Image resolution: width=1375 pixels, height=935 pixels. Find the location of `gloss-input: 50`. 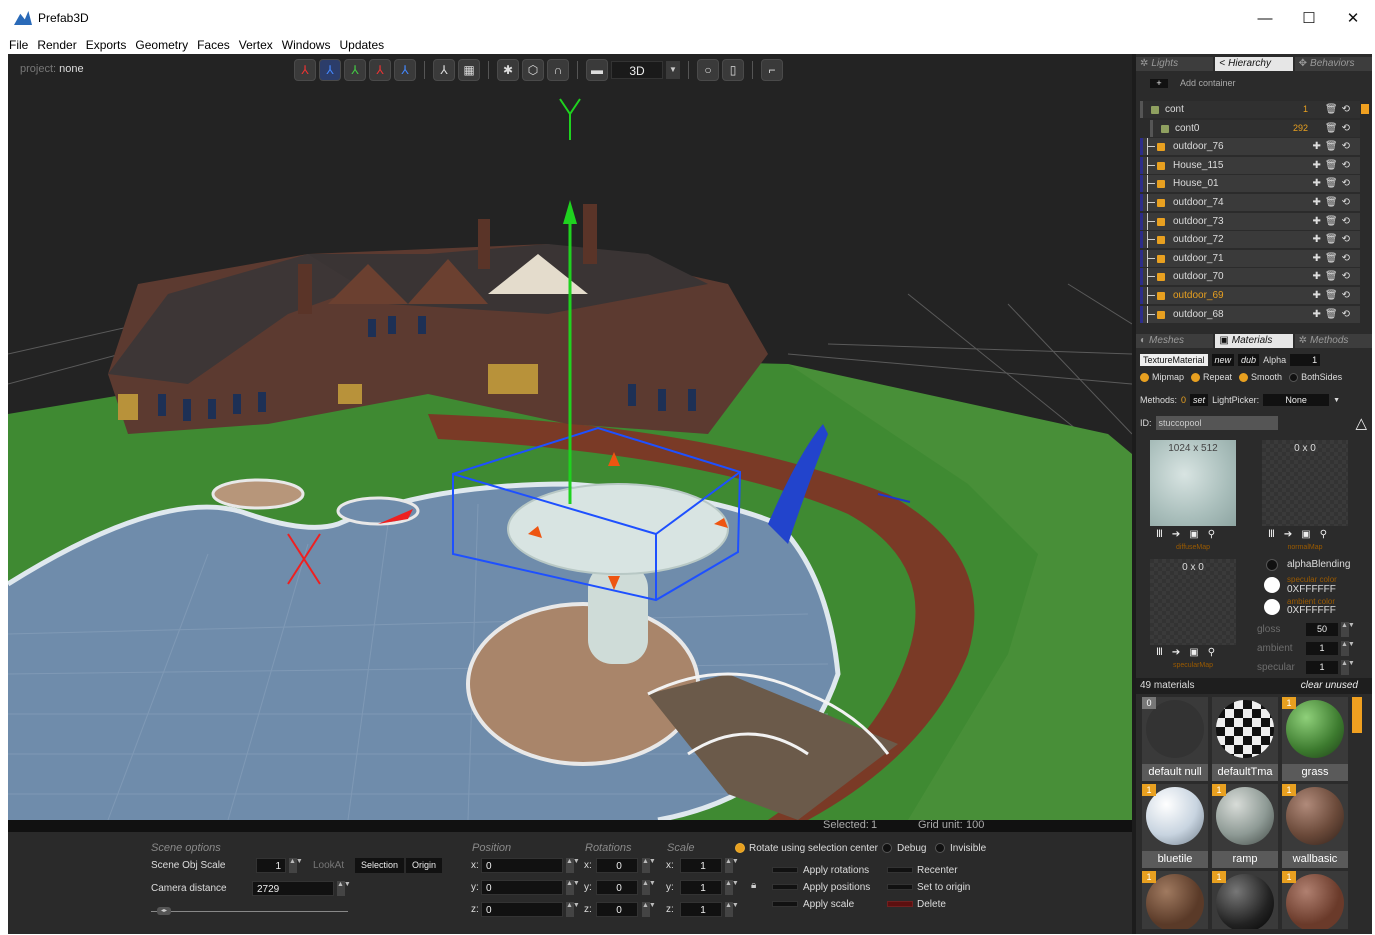

gloss-input: 50 is located at coordinates (1322, 629).